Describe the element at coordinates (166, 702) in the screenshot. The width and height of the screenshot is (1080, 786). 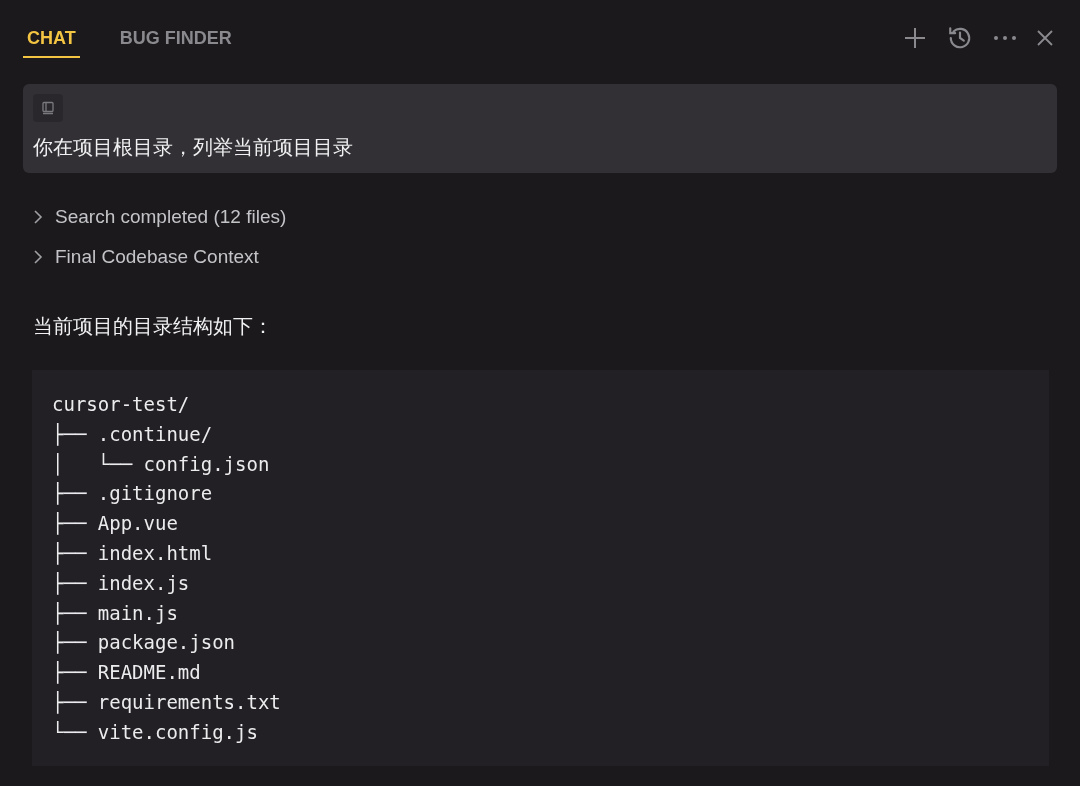
I see `code-line: ├── requirements.txt` at that location.